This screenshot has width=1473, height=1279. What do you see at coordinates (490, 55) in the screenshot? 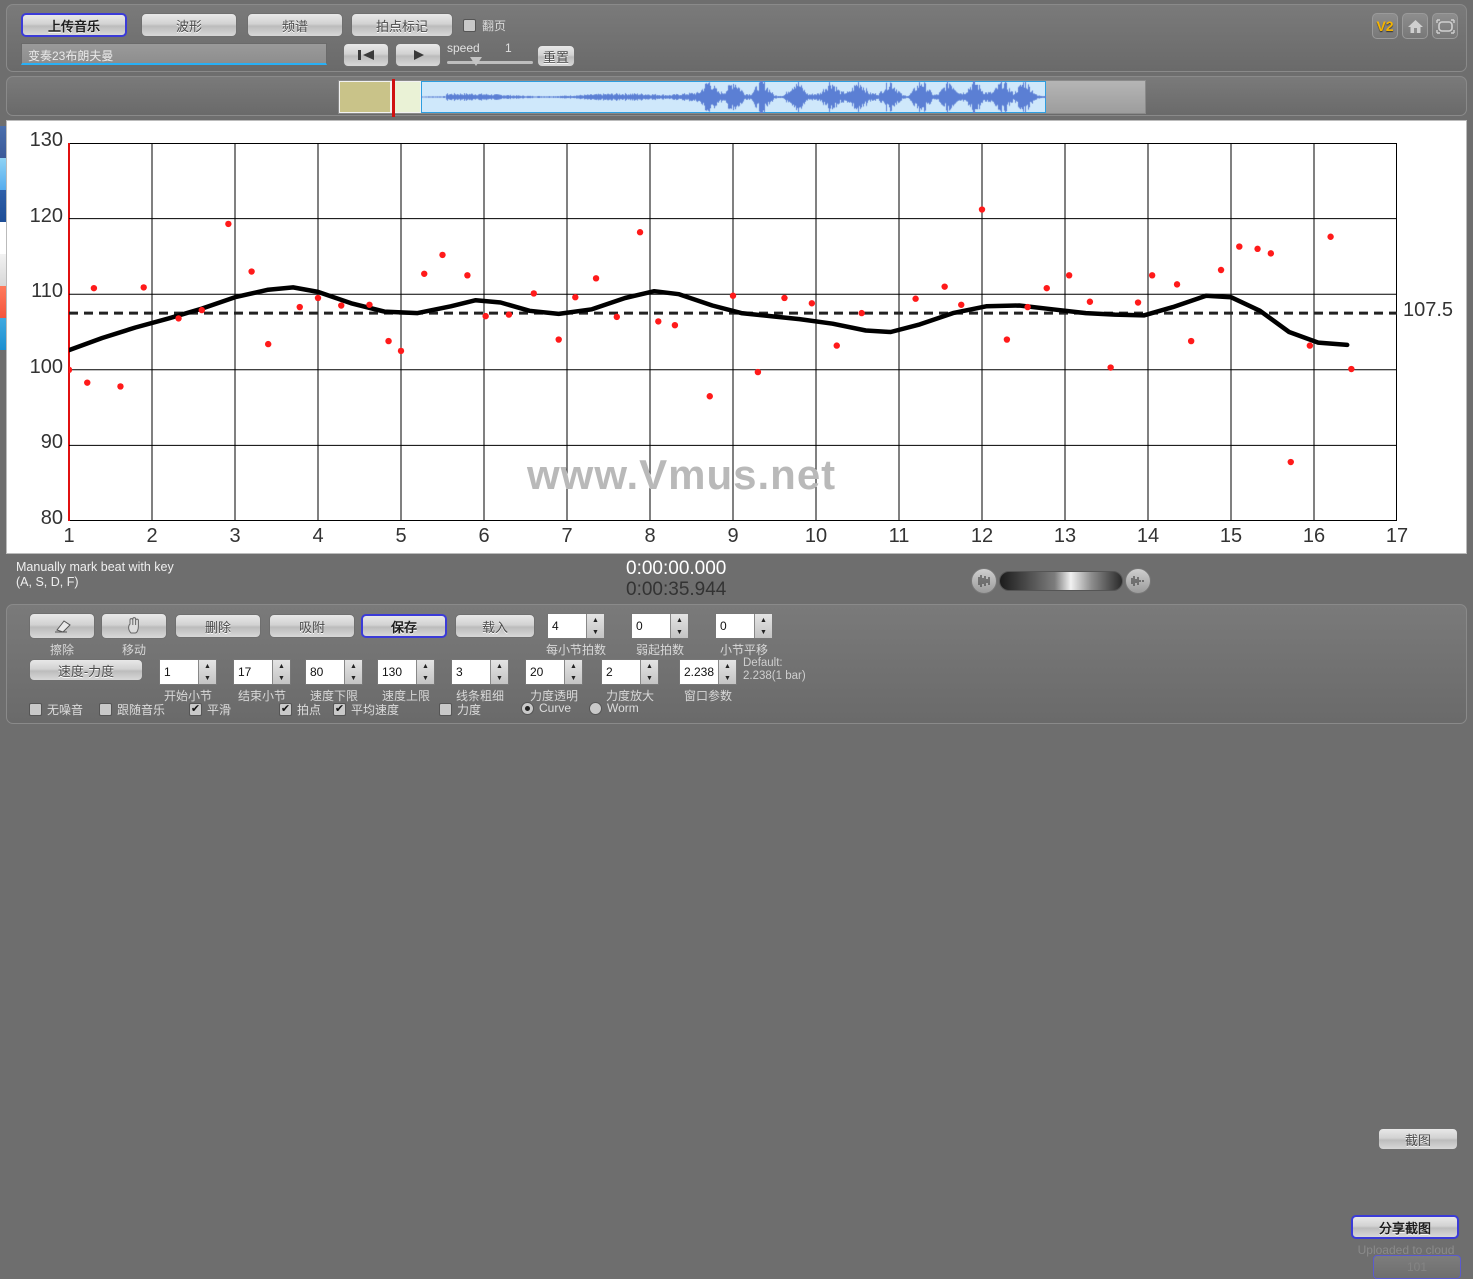
I see `speed-slider: speed 1` at bounding box center [490, 55].